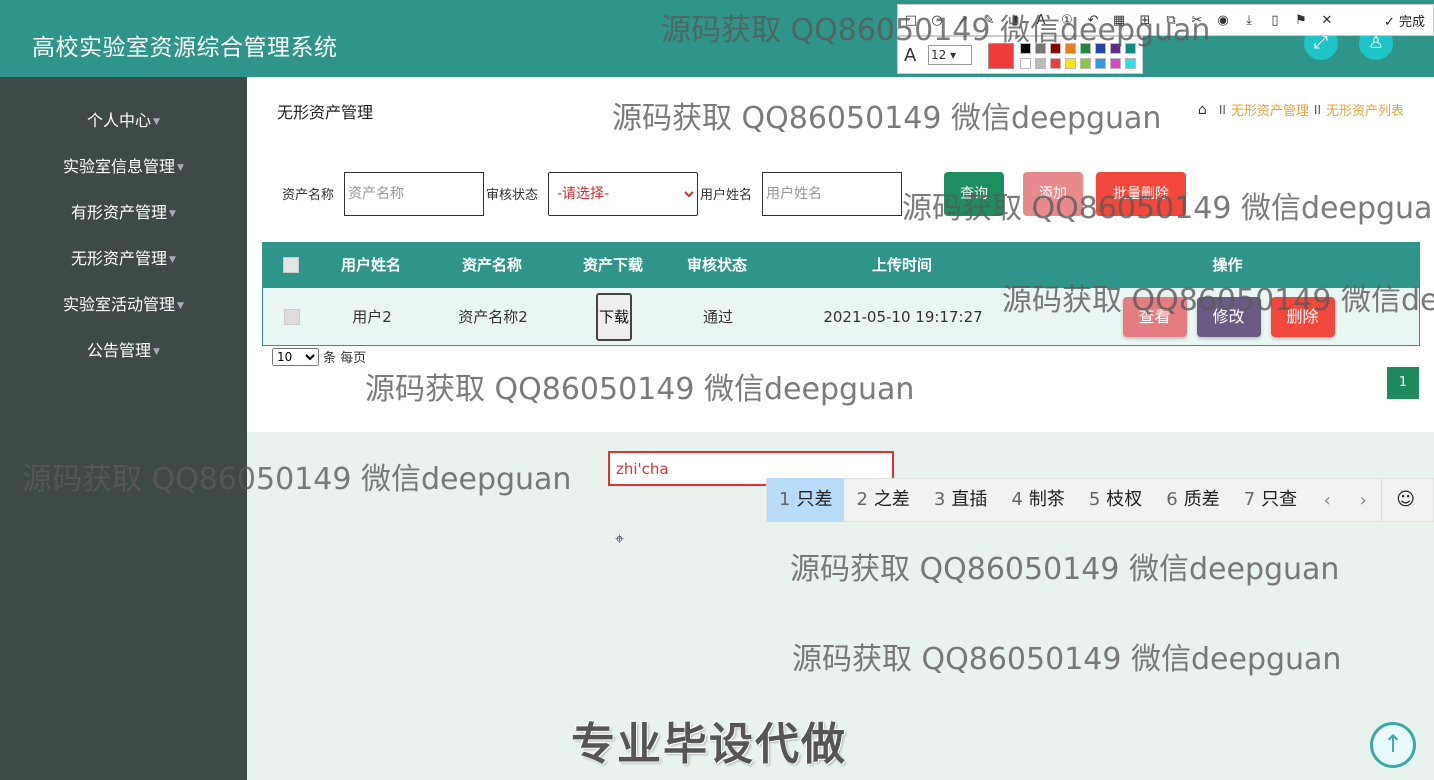 Image resolution: width=1434 pixels, height=780 pixels. What do you see at coordinates (1365, 109) in the screenshot?
I see `breadcrumb-item: 无形资产列表` at bounding box center [1365, 109].